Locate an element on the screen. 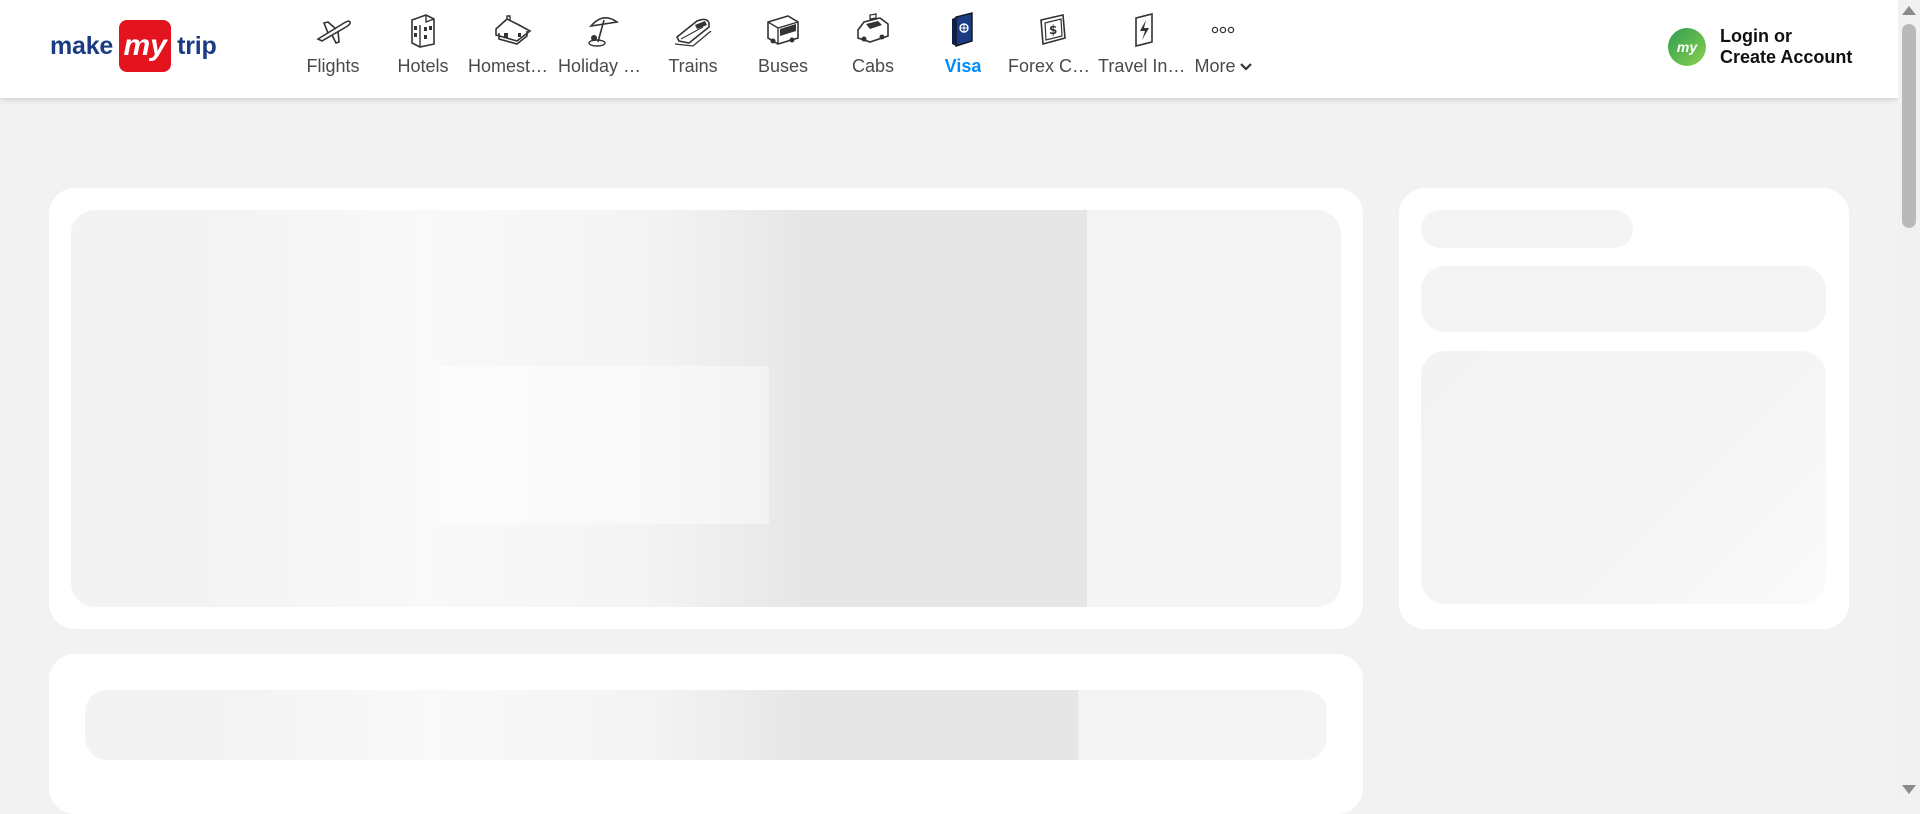 This screenshot has height=814, width=1920. logo-trip: trip is located at coordinates (197, 45).